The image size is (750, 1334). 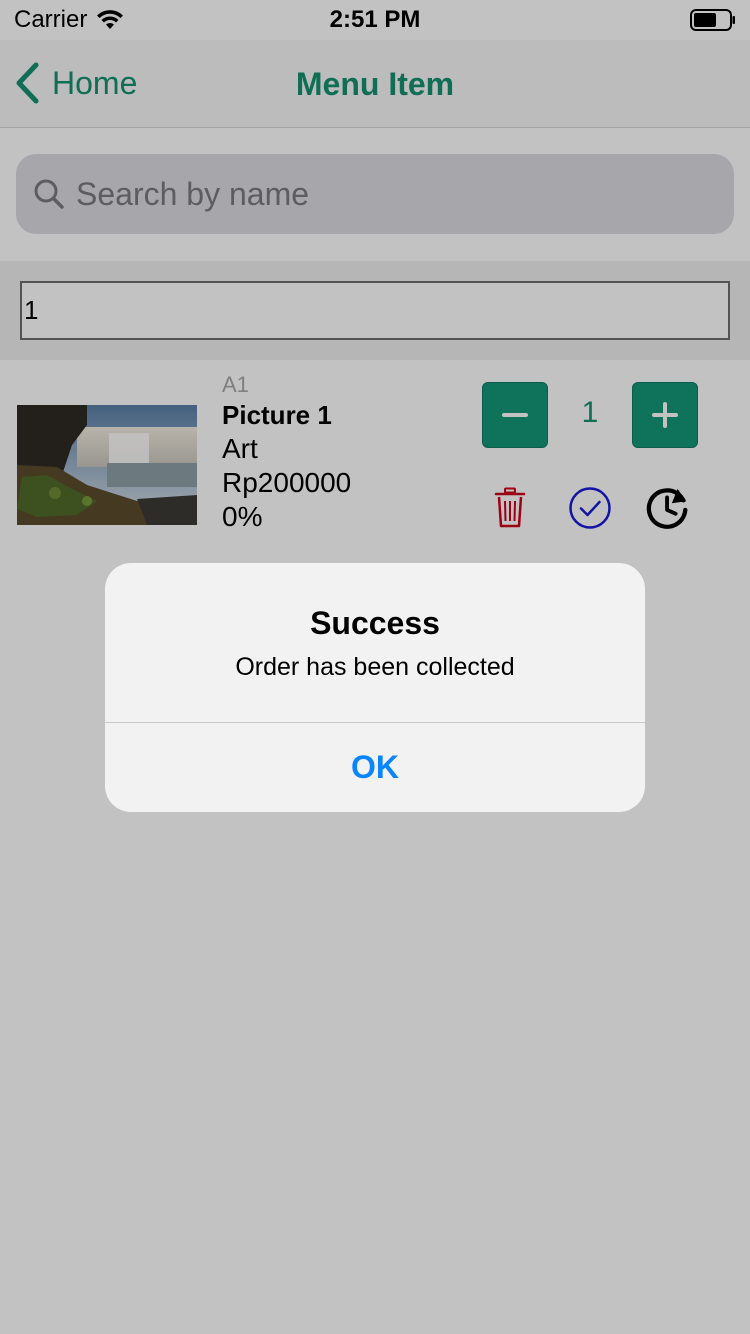 I want to click on alert-dialog: Success Order has been collected OK, so click(x=375, y=687).